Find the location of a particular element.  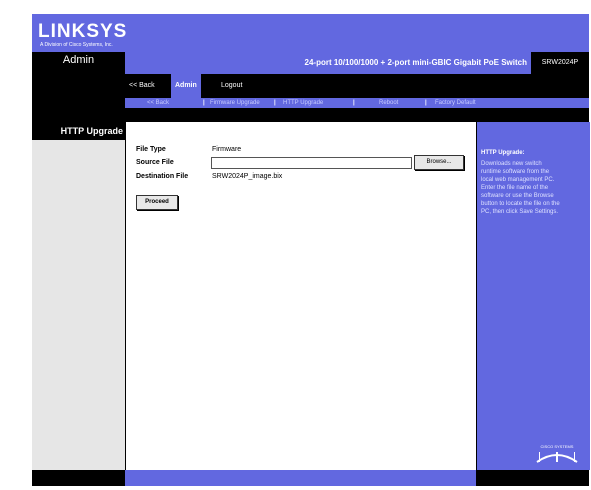

subnav-firmware-upgrade: Firmware Upgrade is located at coordinates (235, 103).